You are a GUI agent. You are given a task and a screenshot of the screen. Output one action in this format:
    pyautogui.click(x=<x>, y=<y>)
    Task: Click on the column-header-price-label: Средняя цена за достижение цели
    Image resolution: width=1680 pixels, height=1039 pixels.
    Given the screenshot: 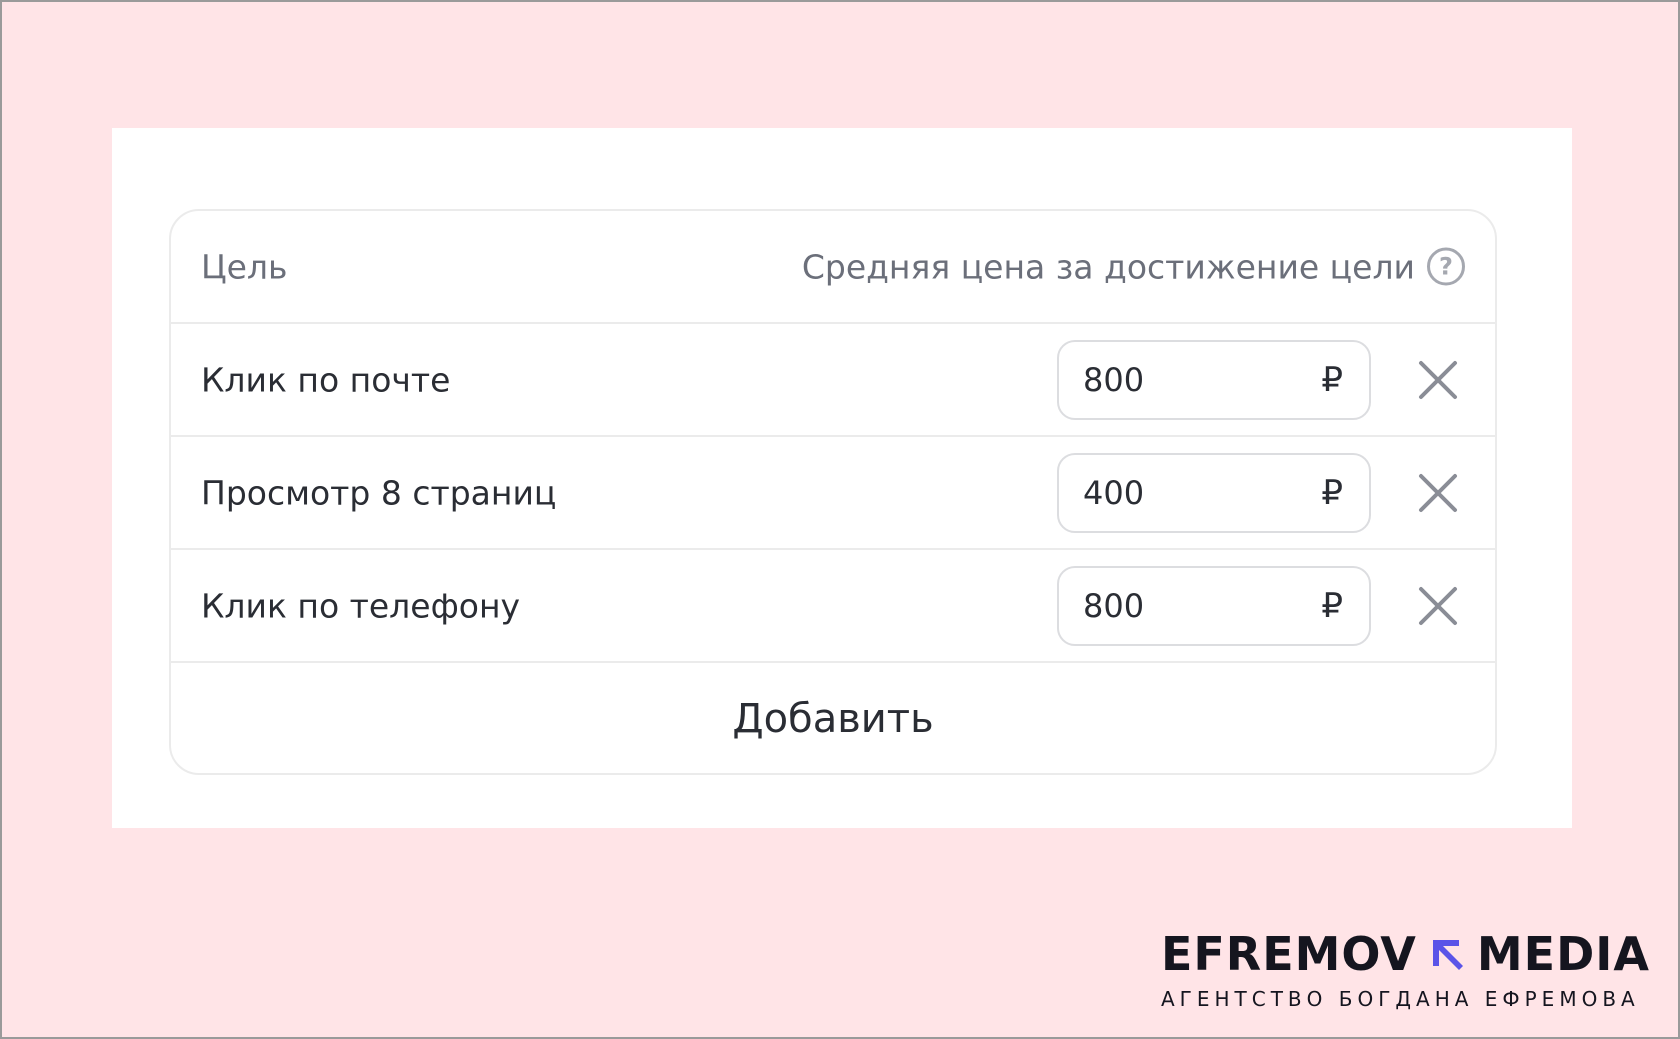 What is the action you would take?
    pyautogui.click(x=1108, y=266)
    